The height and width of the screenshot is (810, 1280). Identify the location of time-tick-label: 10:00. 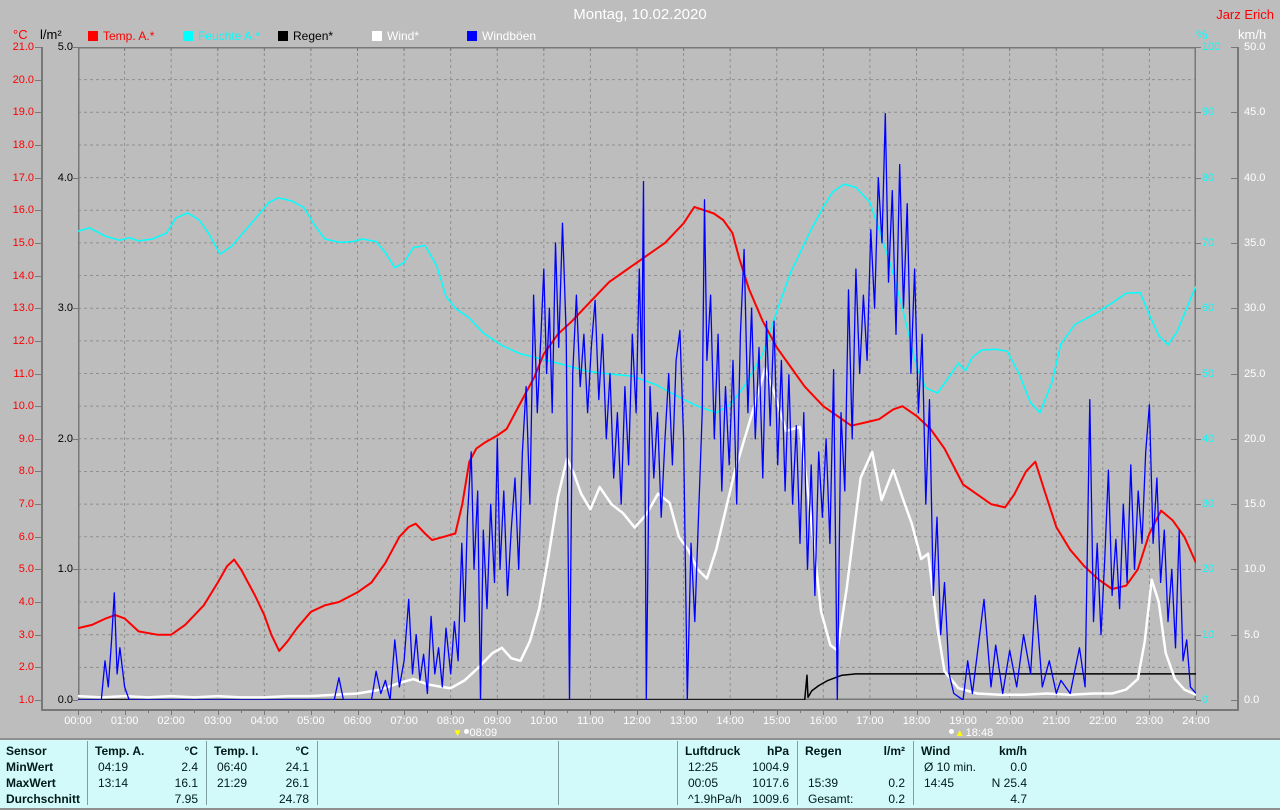
(544, 721).